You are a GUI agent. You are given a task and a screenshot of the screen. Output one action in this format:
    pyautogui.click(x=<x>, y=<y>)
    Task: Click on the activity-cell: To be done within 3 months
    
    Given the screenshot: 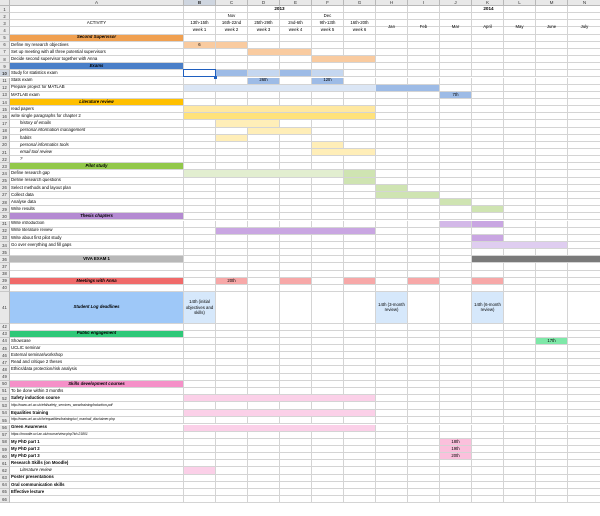 What is the action you would take?
    pyautogui.click(x=97, y=391)
    